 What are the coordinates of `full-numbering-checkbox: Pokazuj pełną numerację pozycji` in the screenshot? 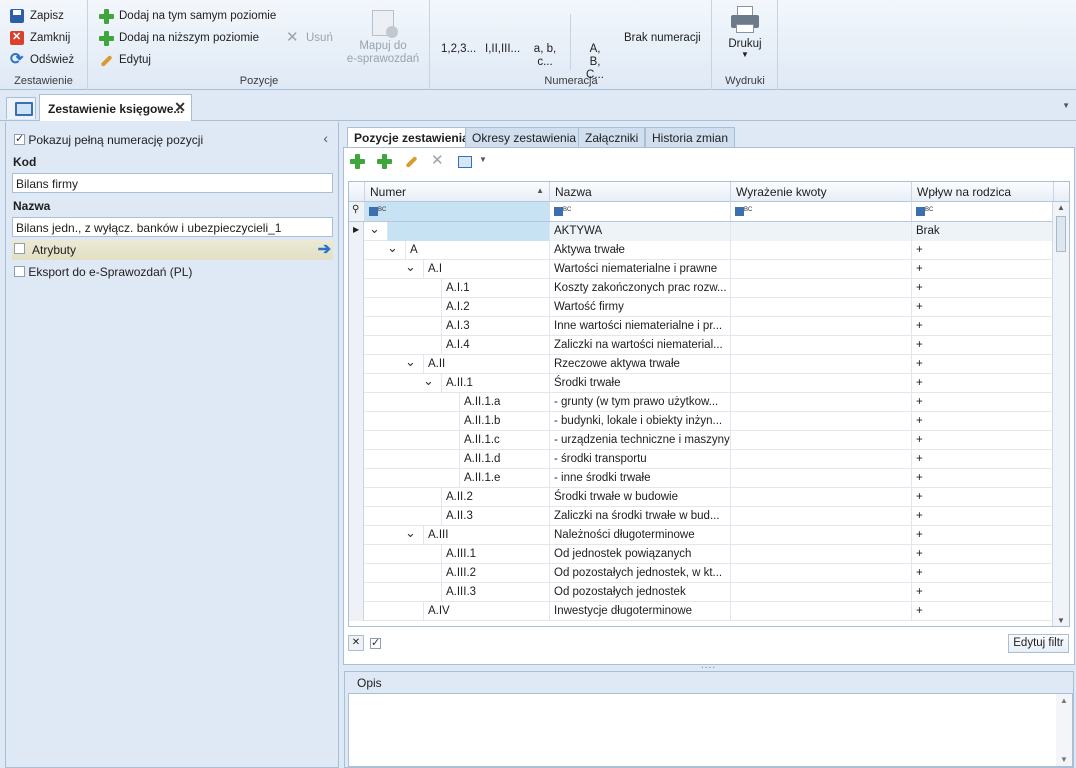 It's located at (108, 139).